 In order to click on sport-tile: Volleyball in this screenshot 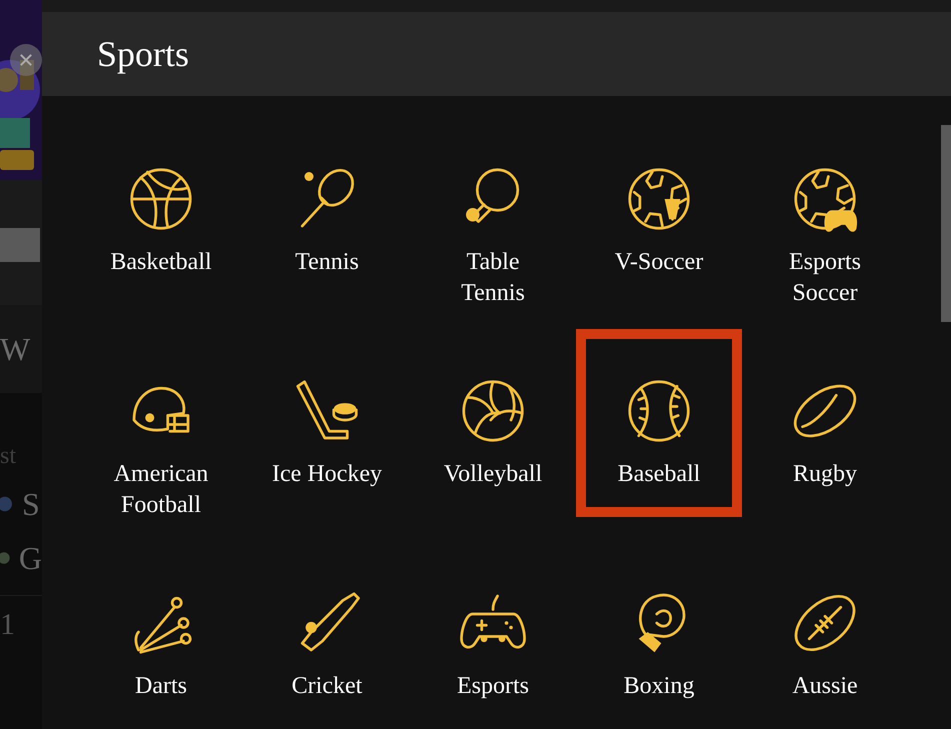, I will do `click(493, 423)`.